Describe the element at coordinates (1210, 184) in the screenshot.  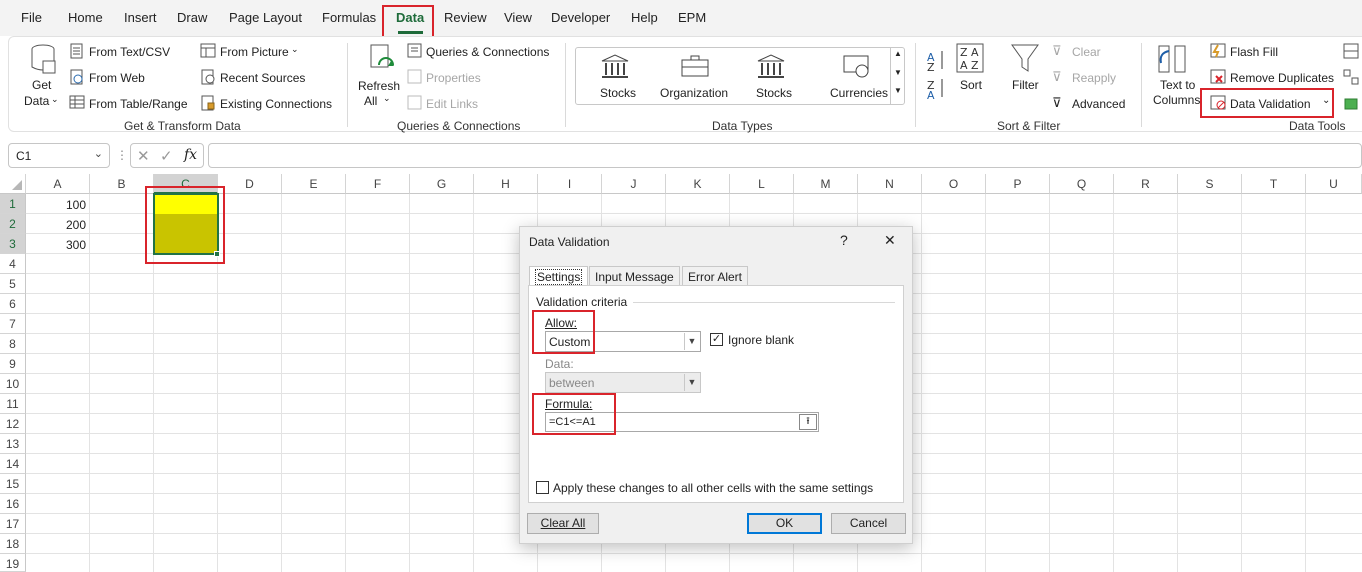
I see `column-header-s: S` at that location.